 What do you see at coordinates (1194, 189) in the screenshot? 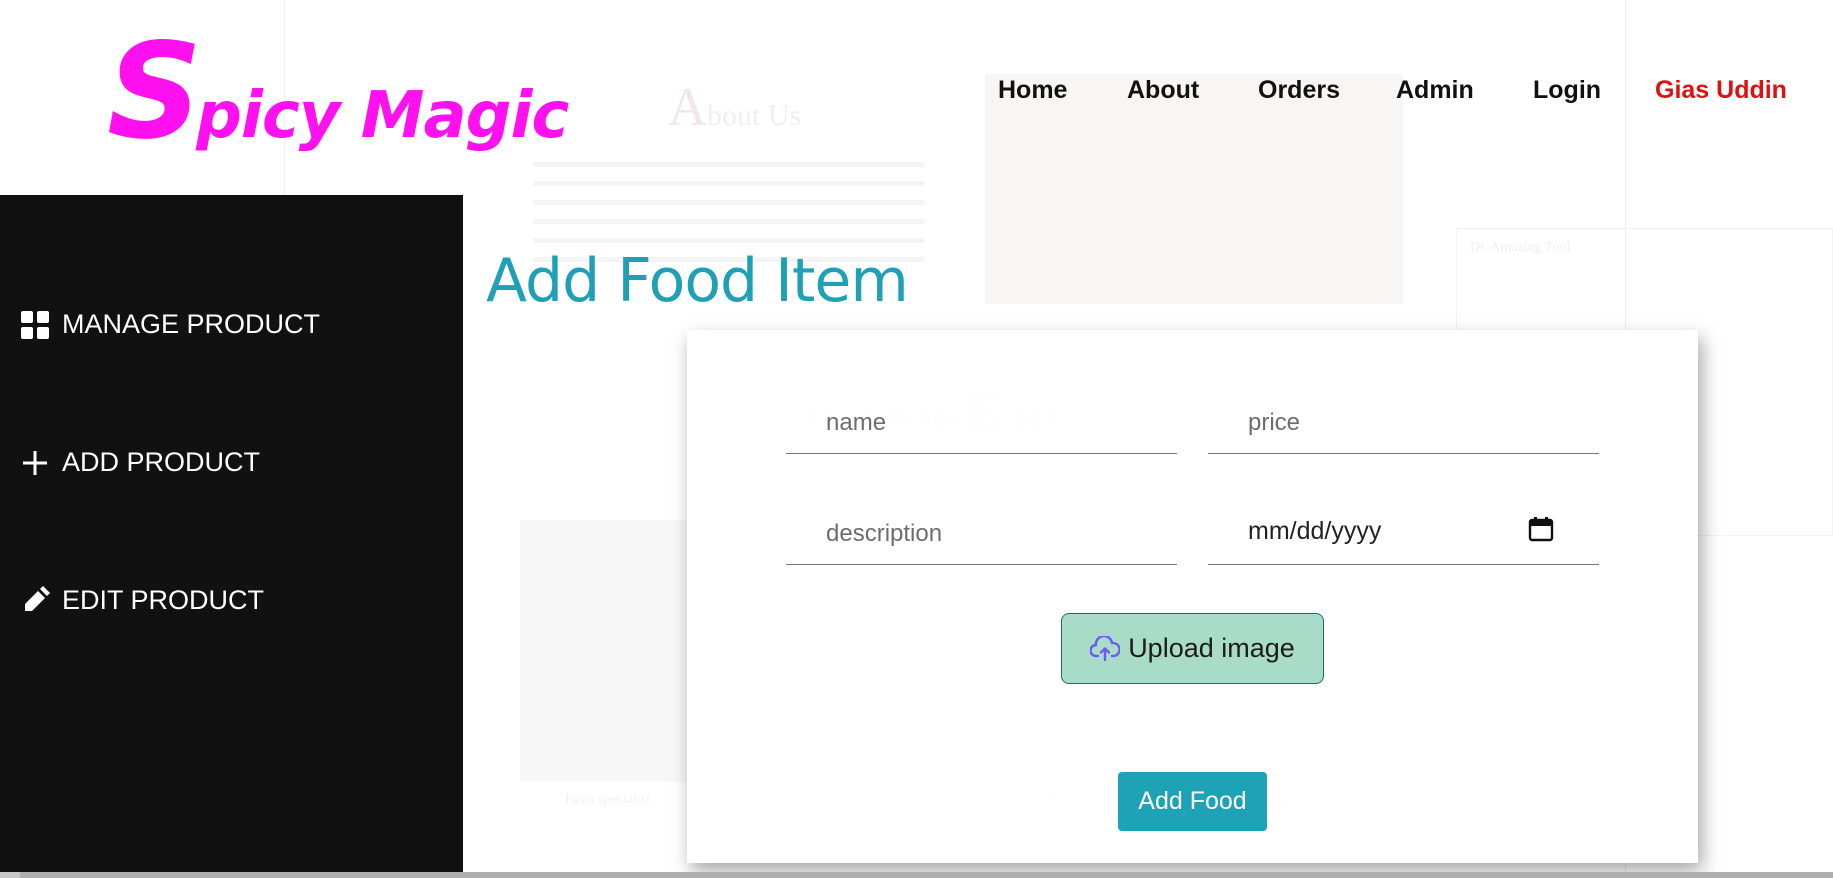
I see `background-pizza-image` at bounding box center [1194, 189].